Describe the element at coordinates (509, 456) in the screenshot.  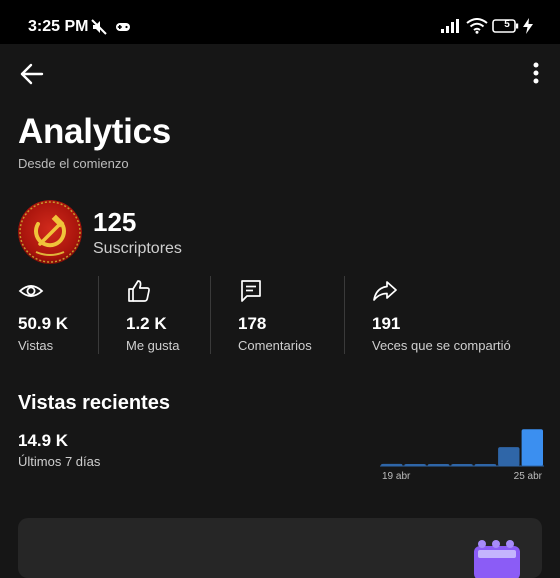
I see `chart-bar-24-abr` at that location.